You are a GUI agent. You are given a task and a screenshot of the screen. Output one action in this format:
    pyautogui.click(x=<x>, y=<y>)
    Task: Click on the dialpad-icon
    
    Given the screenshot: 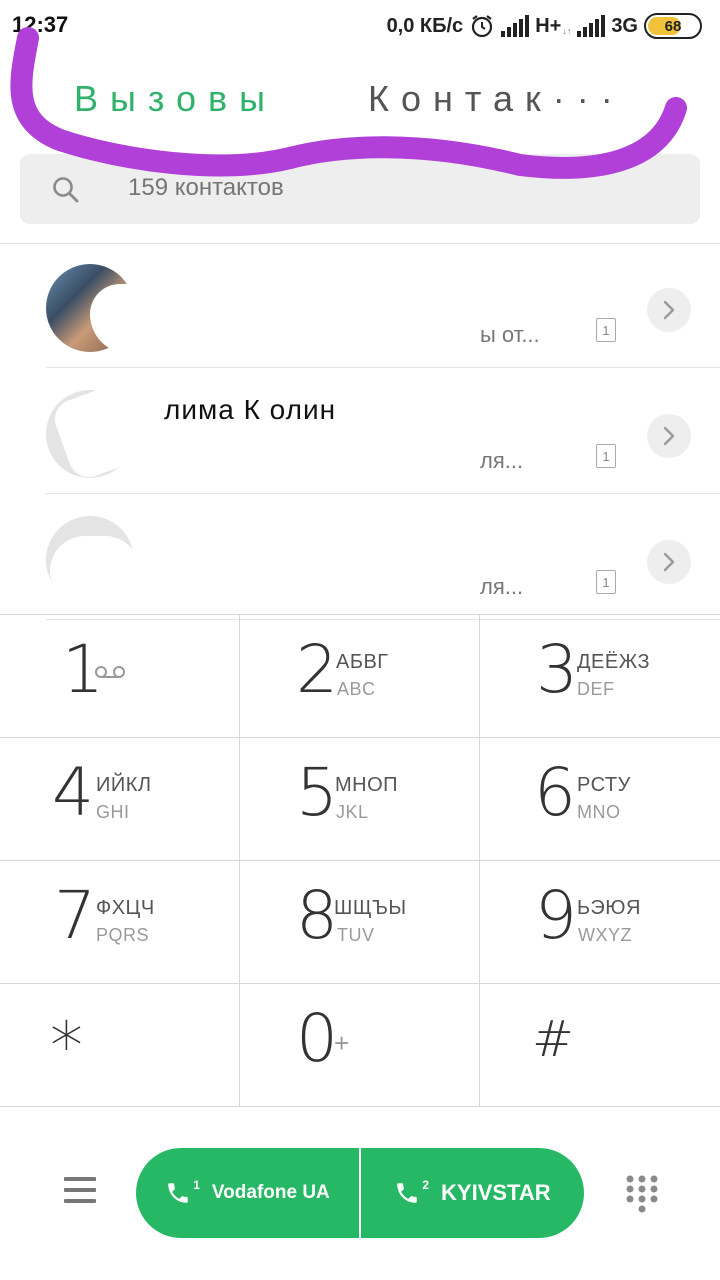 What is the action you would take?
    pyautogui.click(x=642, y=1194)
    